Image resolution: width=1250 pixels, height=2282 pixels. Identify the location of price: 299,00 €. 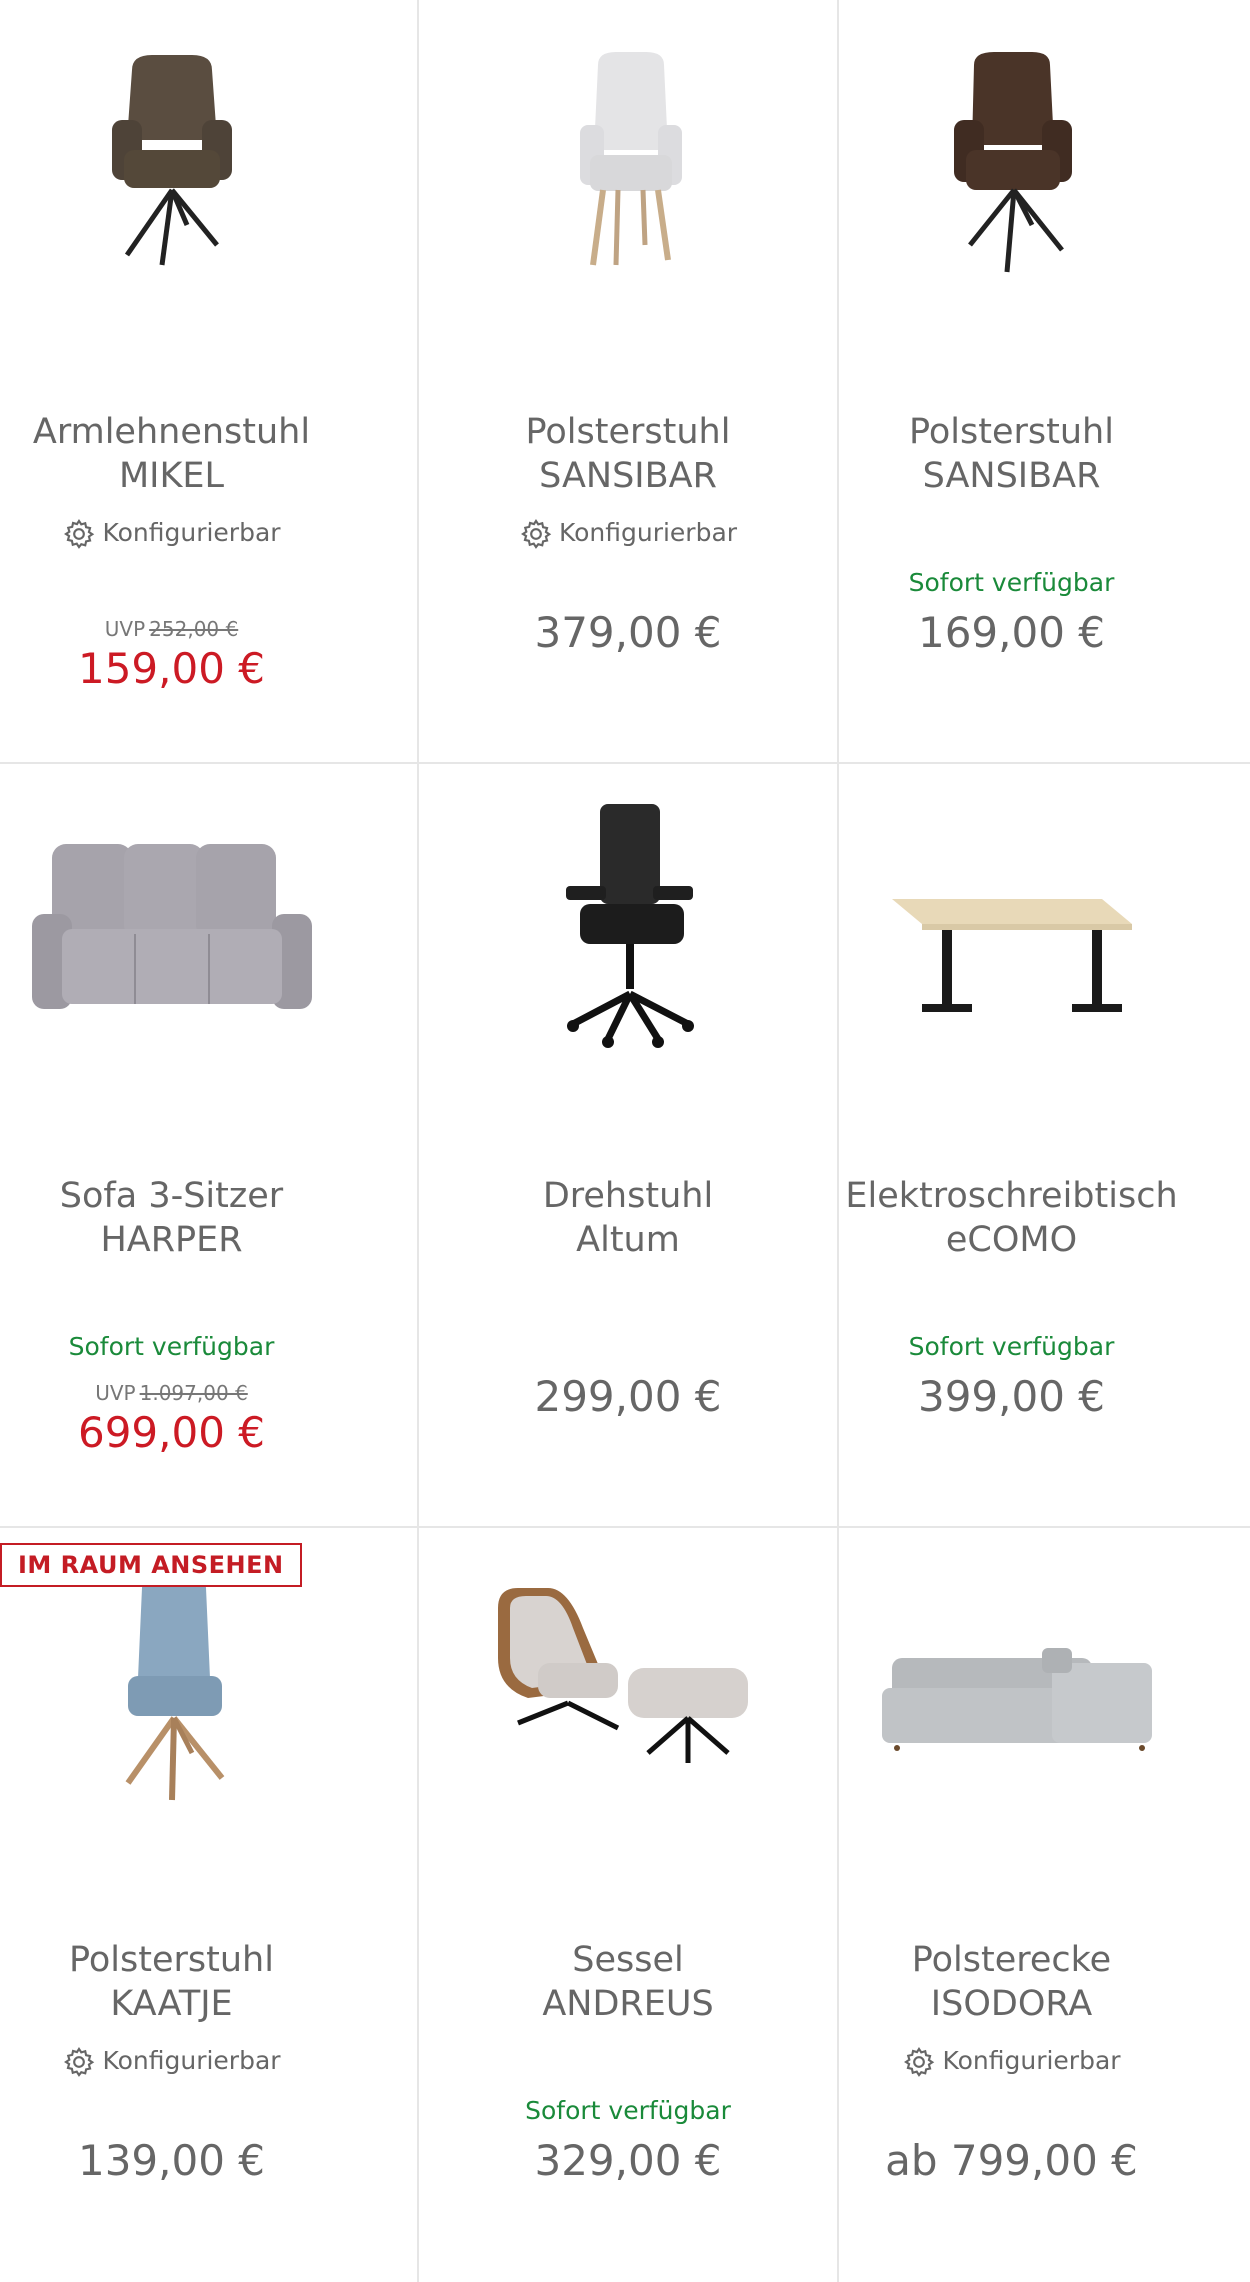
(628, 1396).